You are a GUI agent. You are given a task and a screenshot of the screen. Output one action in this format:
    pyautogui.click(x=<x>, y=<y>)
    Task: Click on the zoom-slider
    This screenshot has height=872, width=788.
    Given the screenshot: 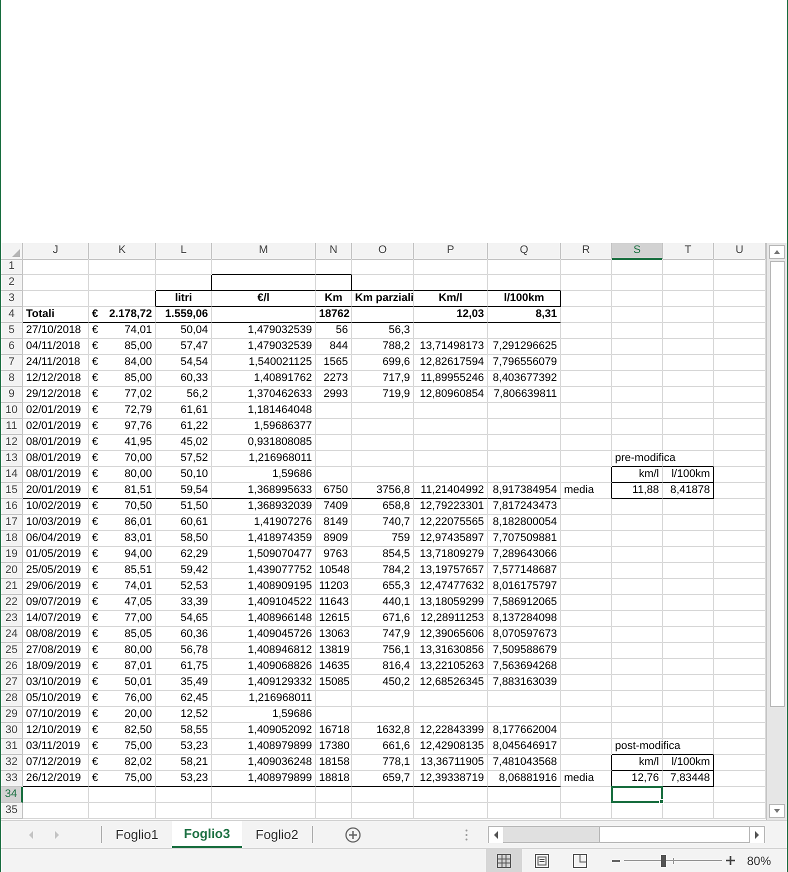 What is the action you would take?
    pyautogui.click(x=673, y=860)
    